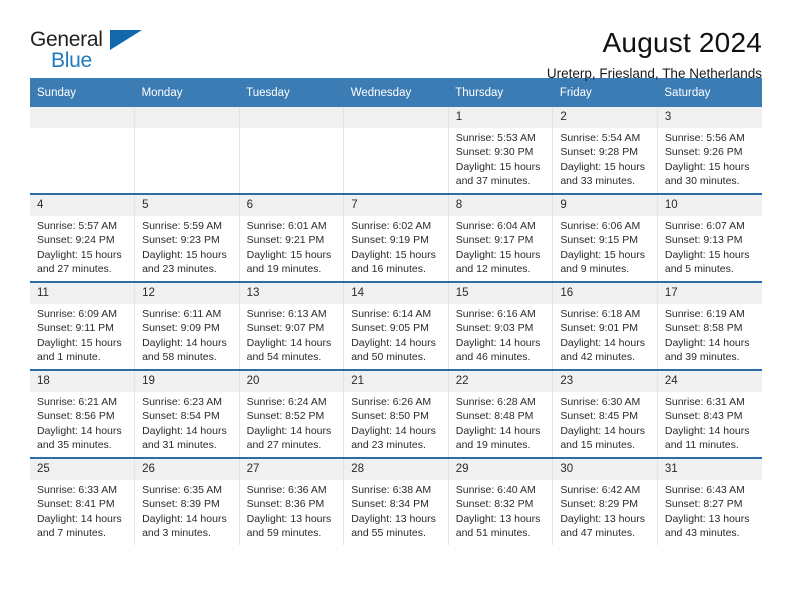  What do you see at coordinates (71, 533) in the screenshot?
I see `daylight-duration-line2: and 7 minutes.` at bounding box center [71, 533].